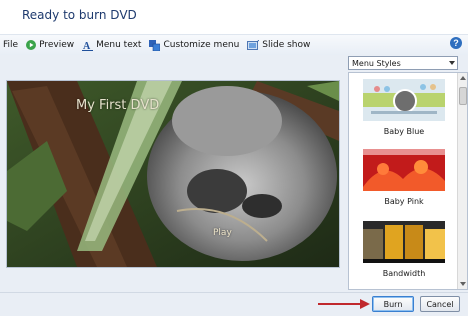 The width and height of the screenshot is (468, 316). I want to click on file-menu: File, so click(10, 45).